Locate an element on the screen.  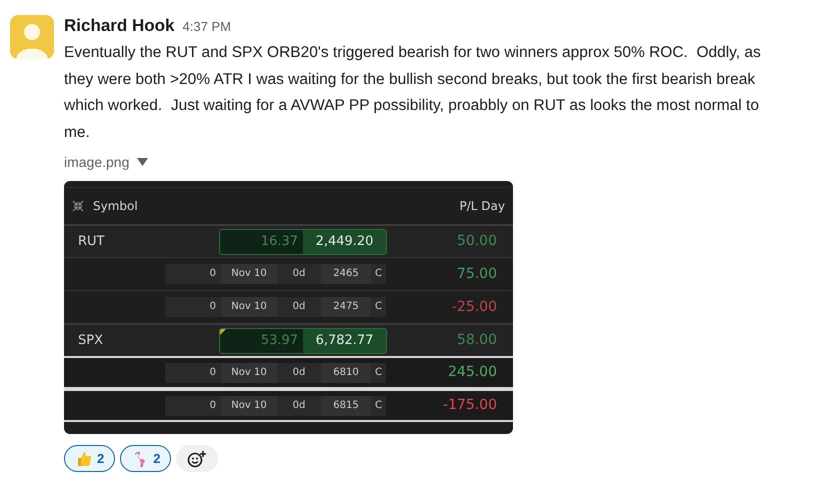
add-reaction-button is located at coordinates (197, 458).